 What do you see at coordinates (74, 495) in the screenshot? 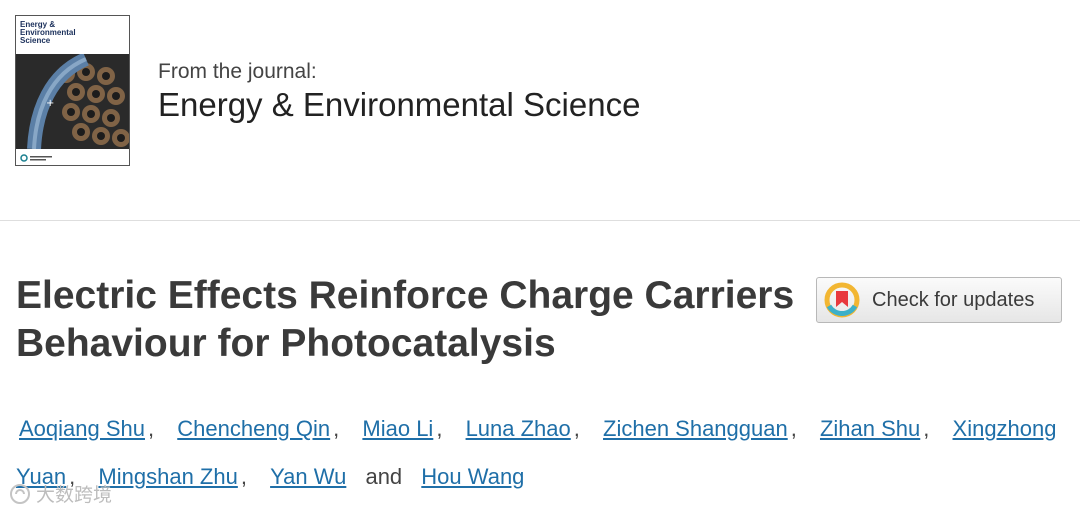
I see `watermark-text: 大数跨境` at bounding box center [74, 495].